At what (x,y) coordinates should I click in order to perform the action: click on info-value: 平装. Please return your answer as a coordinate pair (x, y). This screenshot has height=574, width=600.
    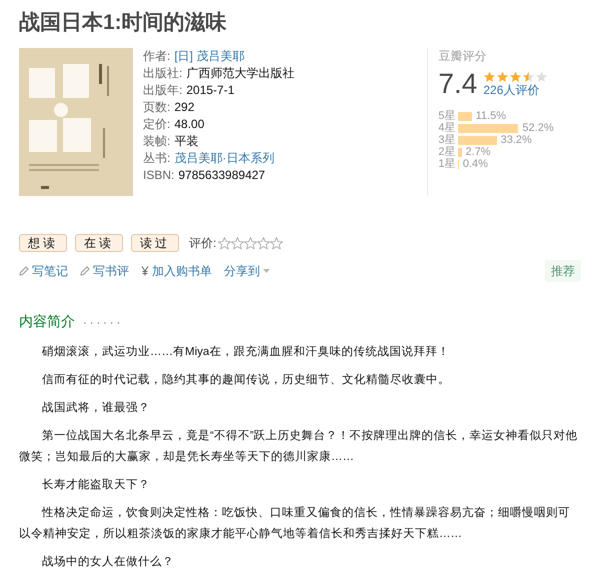
    Looking at the image, I should click on (186, 141).